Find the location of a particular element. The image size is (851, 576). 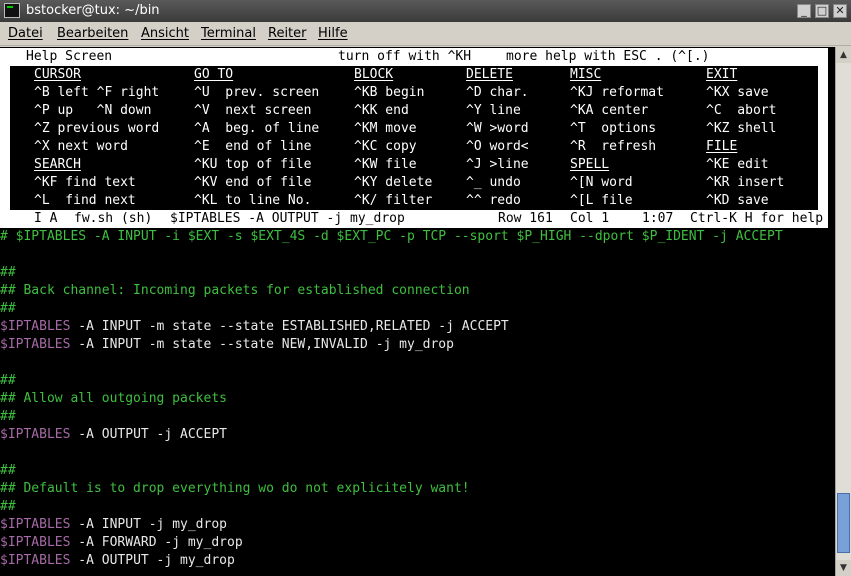

help-item: ^KC copy is located at coordinates (385, 146).